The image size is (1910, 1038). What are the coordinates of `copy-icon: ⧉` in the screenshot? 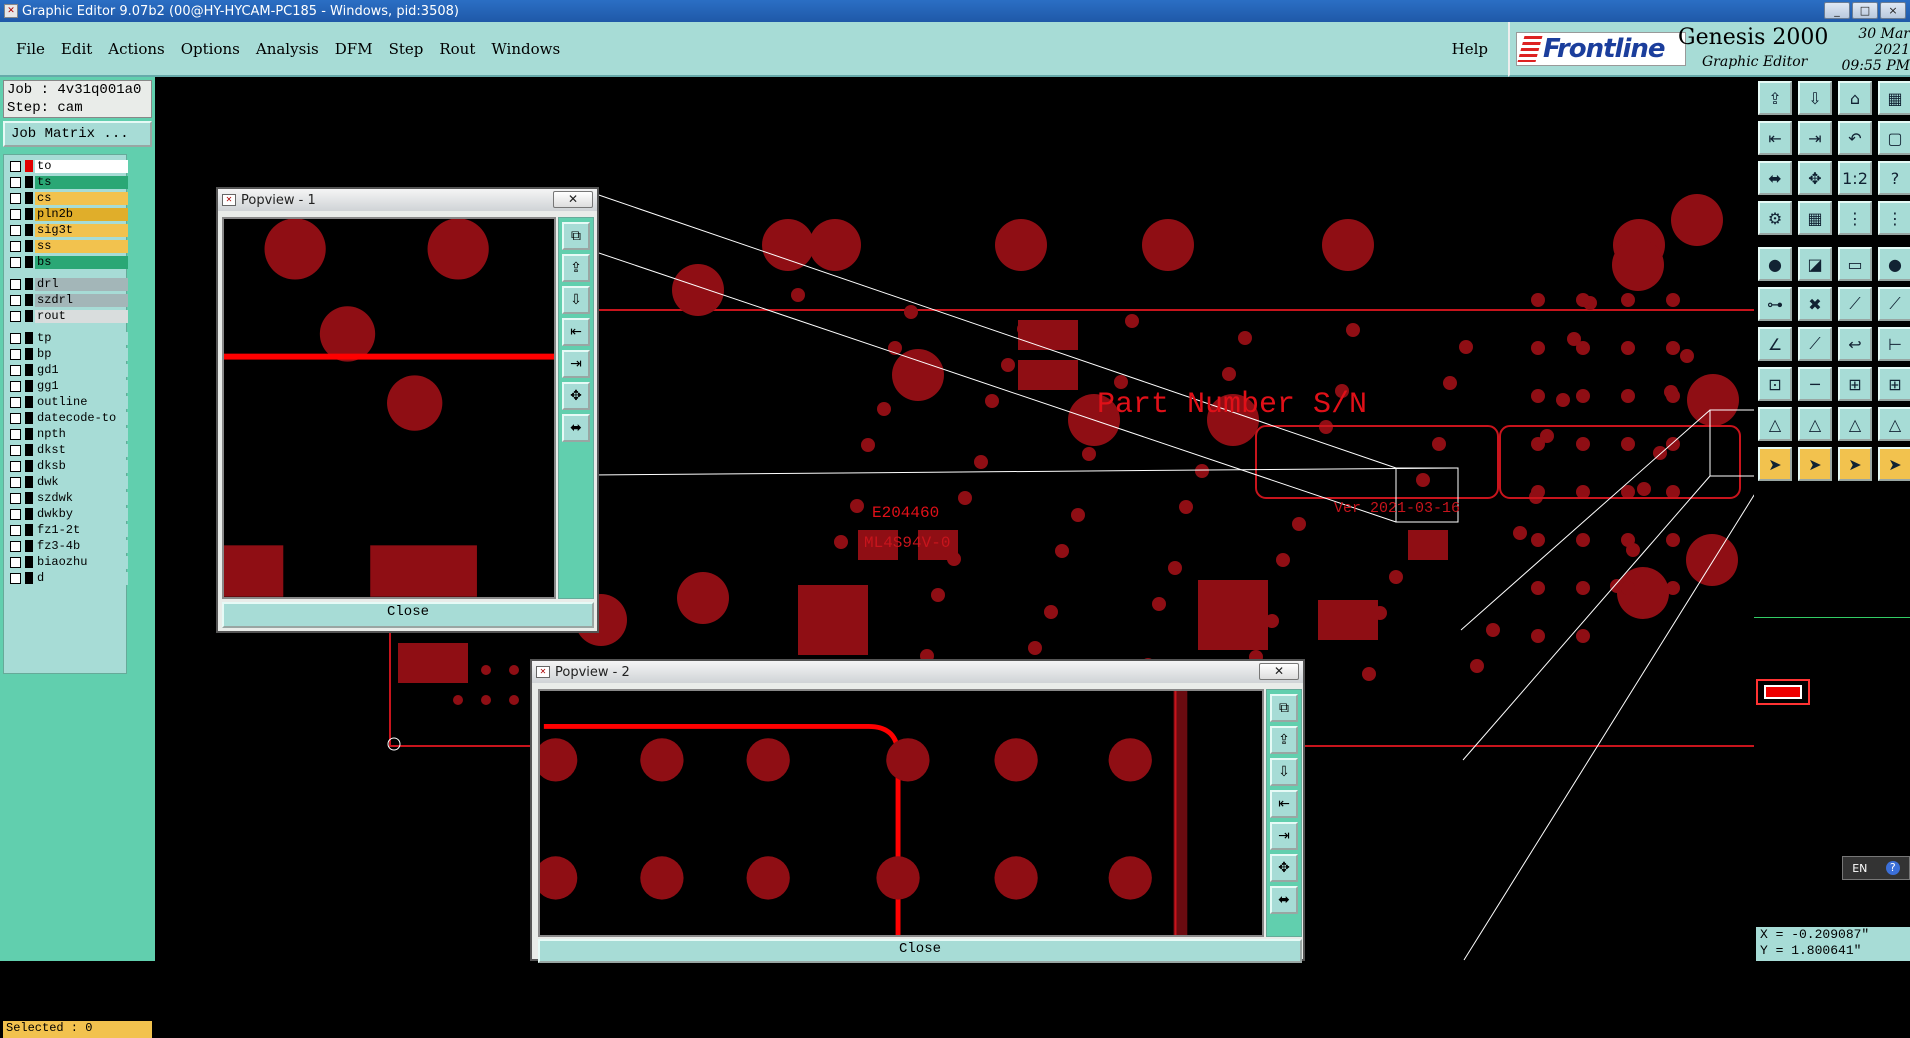 It's located at (1284, 708).